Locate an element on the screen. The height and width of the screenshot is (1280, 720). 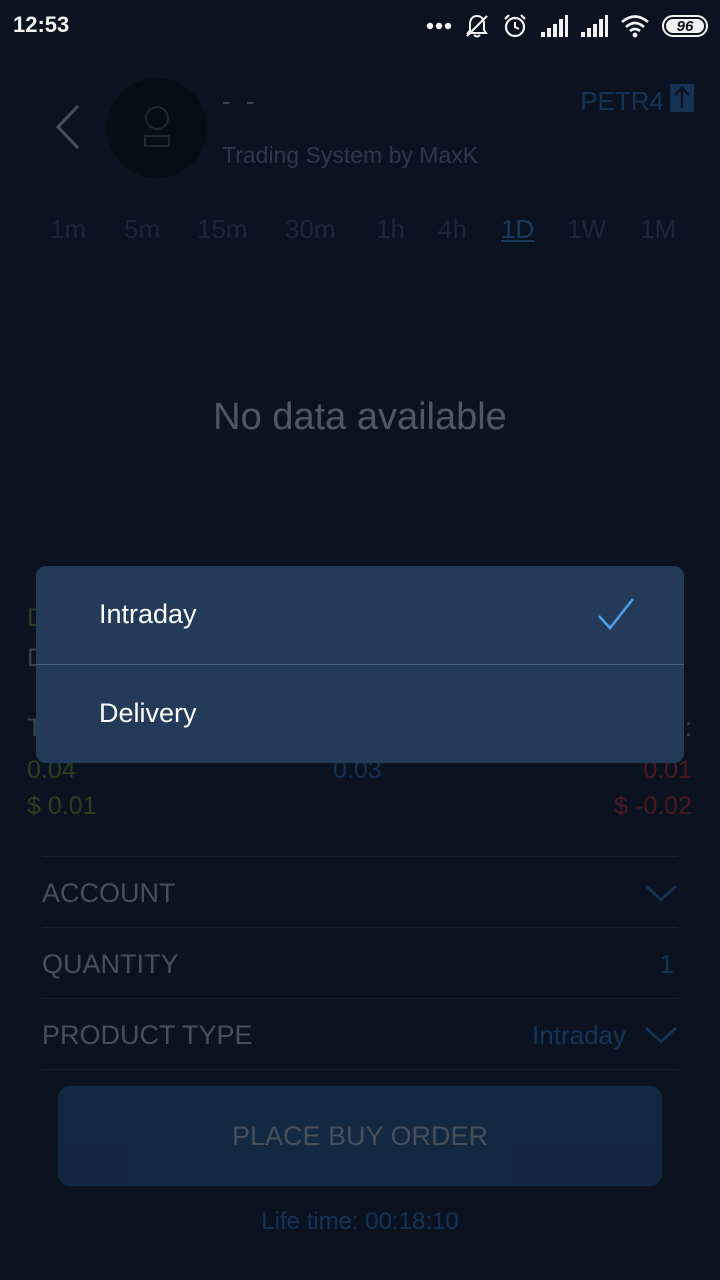
stat-right-money: $ -0.02 is located at coordinates (653, 806).